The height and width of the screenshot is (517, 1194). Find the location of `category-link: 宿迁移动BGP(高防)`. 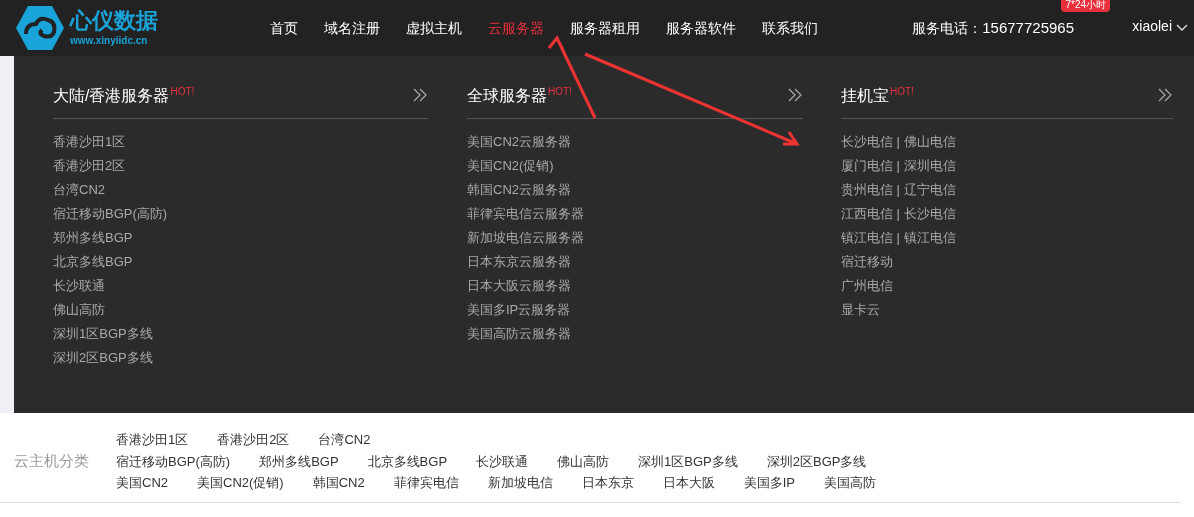

category-link: 宿迁移动BGP(高防) is located at coordinates (173, 461).